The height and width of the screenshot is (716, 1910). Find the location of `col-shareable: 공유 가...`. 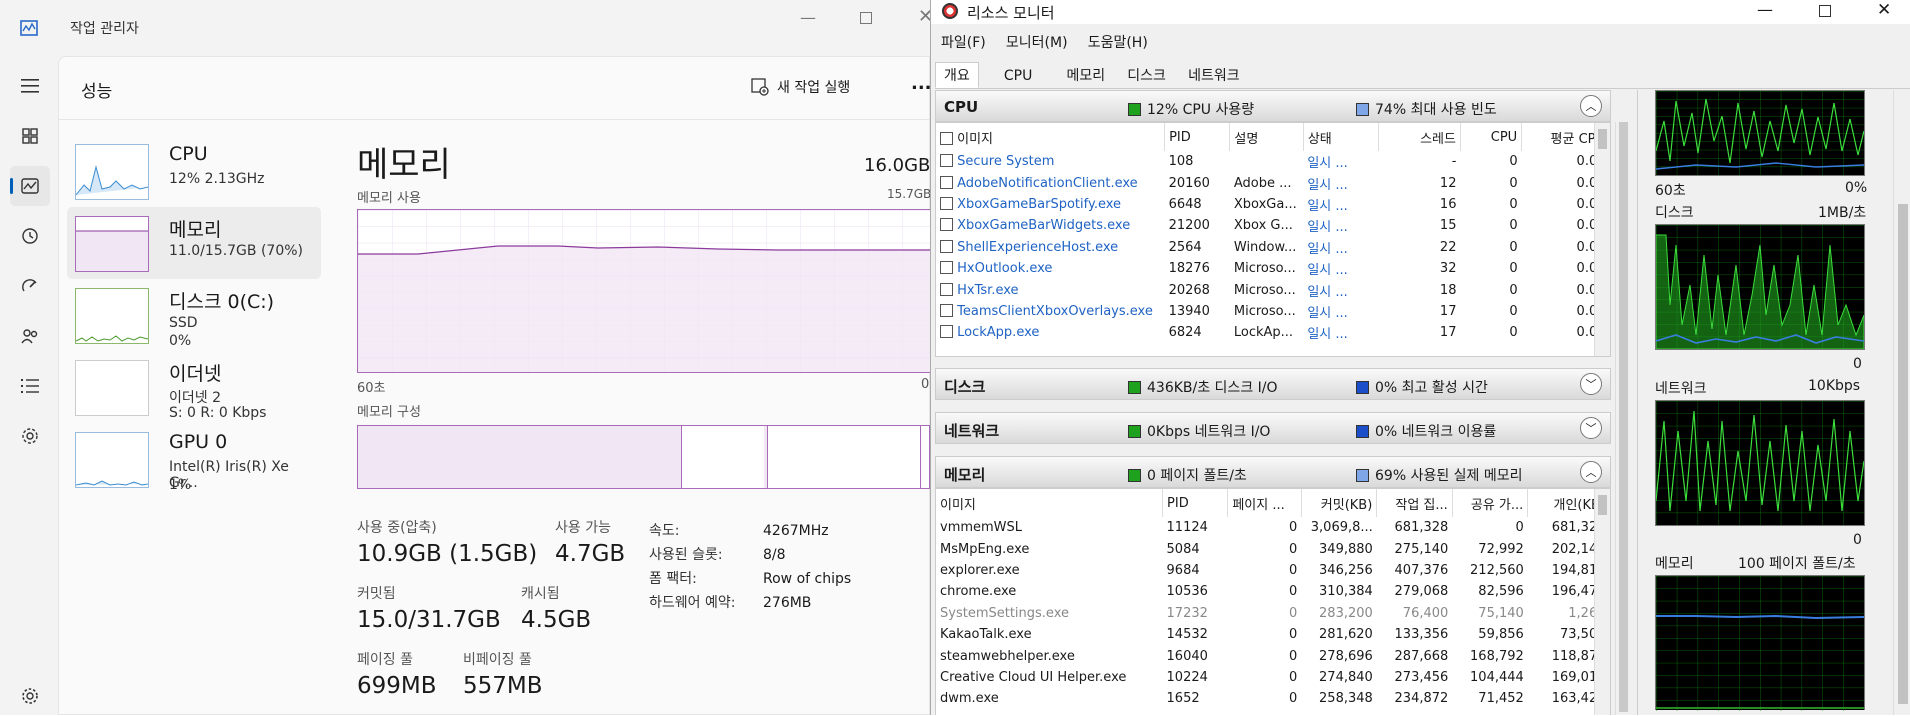

col-shareable: 공유 가... is located at coordinates (1490, 503).